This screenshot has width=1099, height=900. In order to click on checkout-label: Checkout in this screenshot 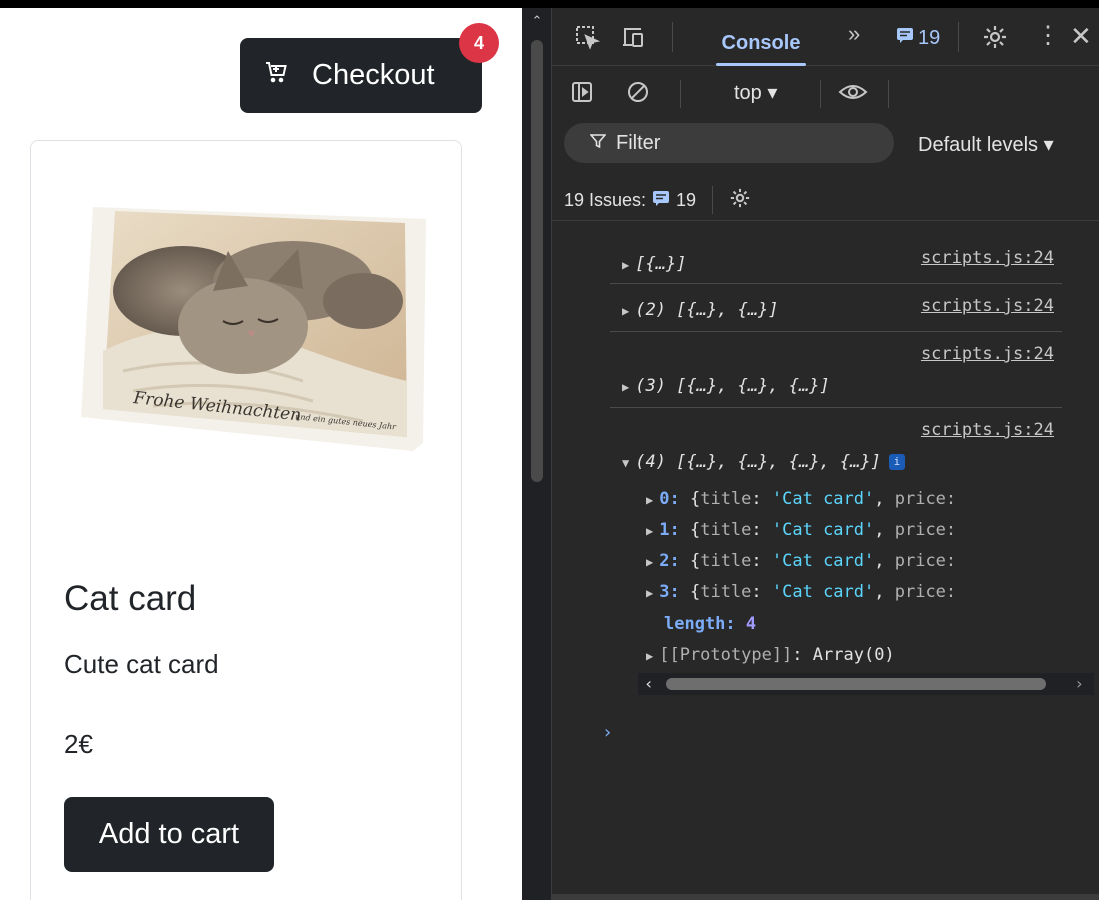, I will do `click(373, 75)`.